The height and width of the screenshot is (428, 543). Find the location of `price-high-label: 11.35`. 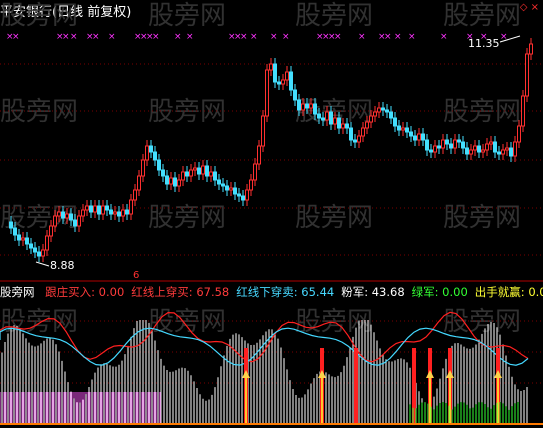

price-high-label: 11.35 is located at coordinates (484, 43).